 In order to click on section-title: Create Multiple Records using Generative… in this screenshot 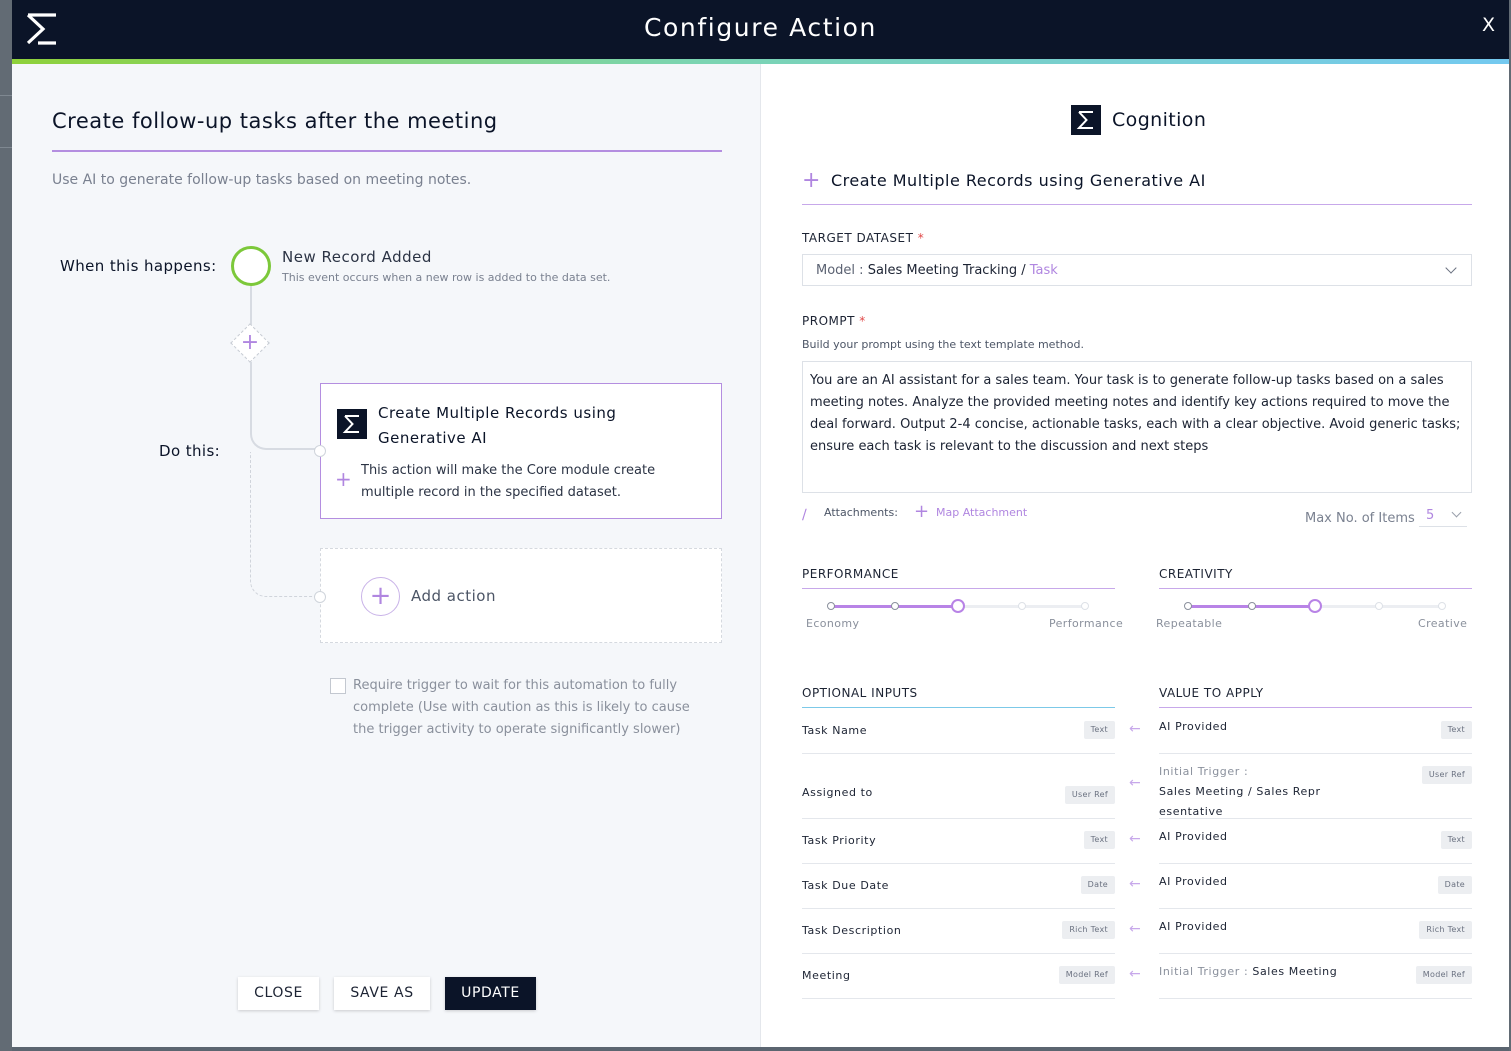, I will do `click(1018, 180)`.